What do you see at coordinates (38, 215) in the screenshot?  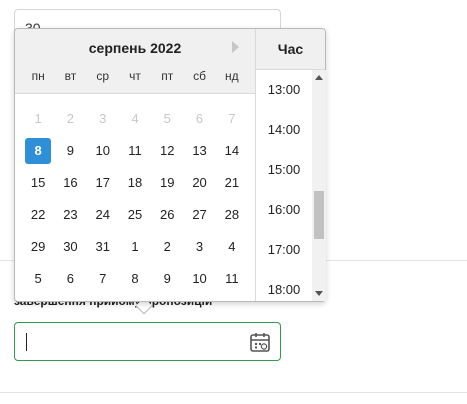 I see `day-cell: 22` at bounding box center [38, 215].